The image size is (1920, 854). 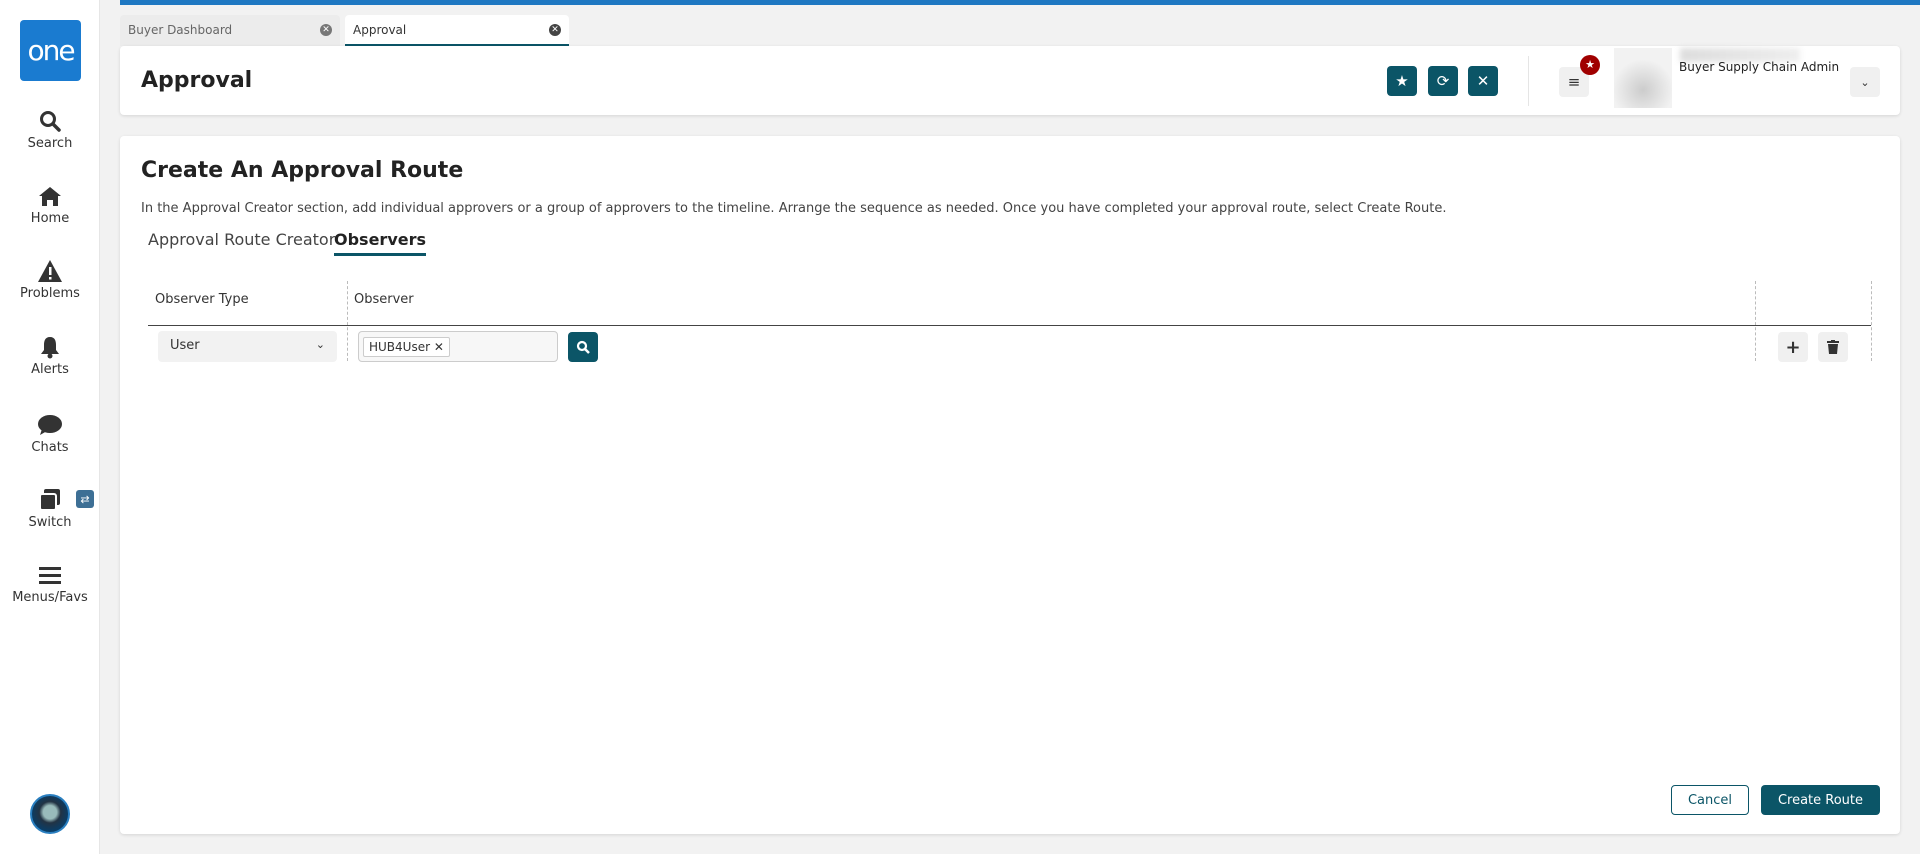 I want to click on profile-avatar, so click(x=1643, y=78).